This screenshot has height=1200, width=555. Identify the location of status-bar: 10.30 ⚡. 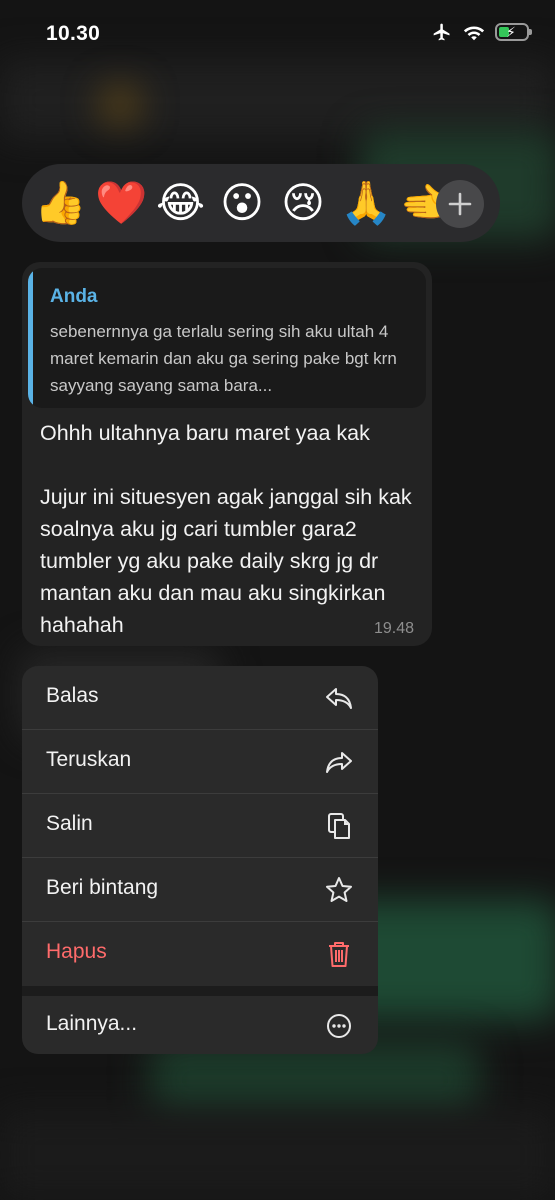
(277, 35).